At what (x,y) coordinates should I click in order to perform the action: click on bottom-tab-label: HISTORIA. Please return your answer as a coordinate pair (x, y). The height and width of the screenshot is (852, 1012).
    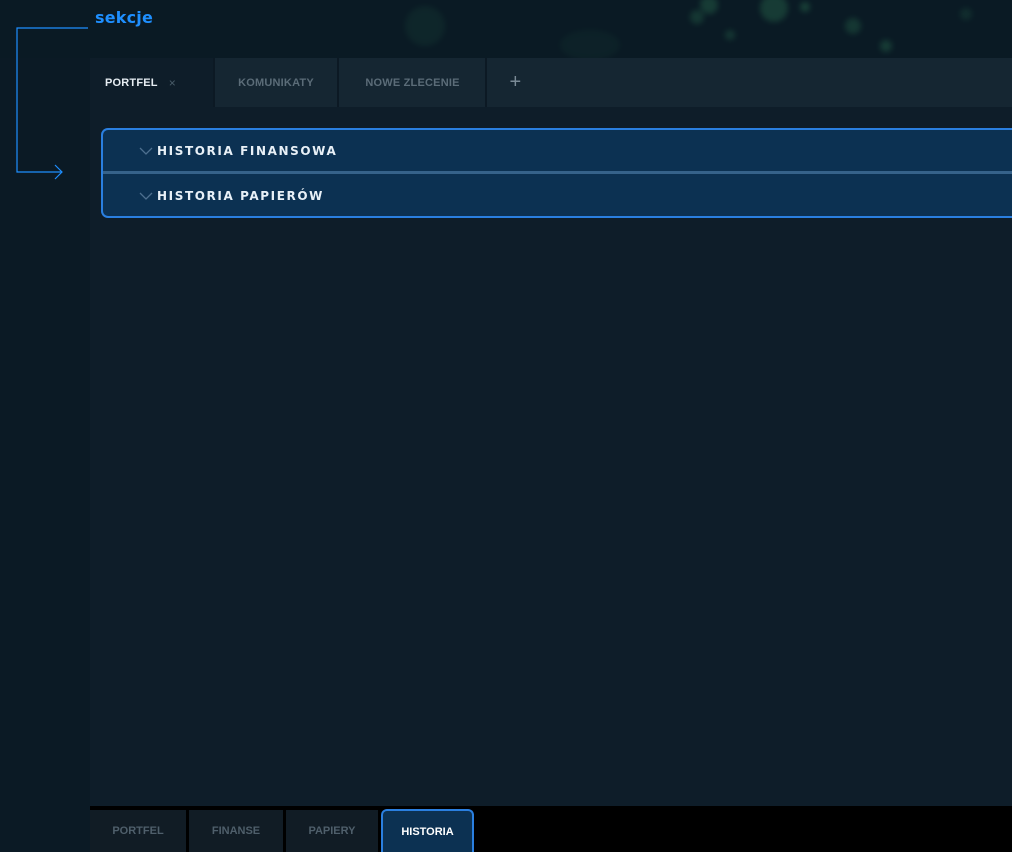
    Looking at the image, I should click on (427, 831).